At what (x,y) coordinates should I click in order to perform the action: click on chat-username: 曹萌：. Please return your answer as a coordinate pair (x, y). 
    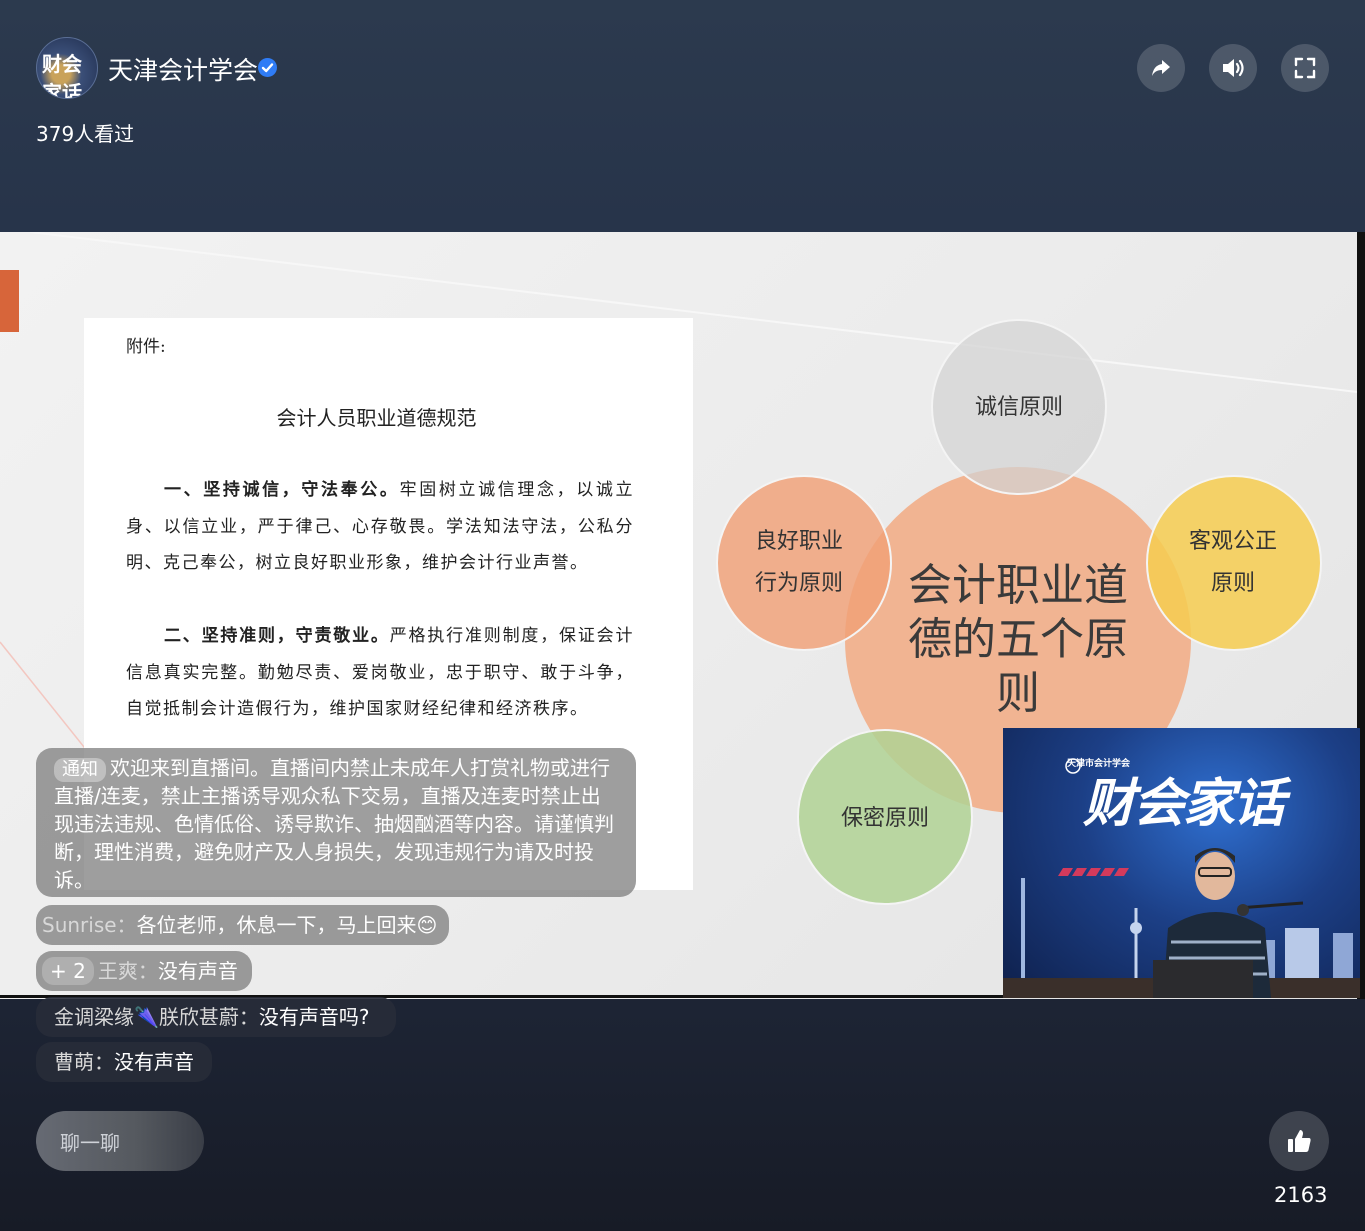
    Looking at the image, I should click on (84, 1062).